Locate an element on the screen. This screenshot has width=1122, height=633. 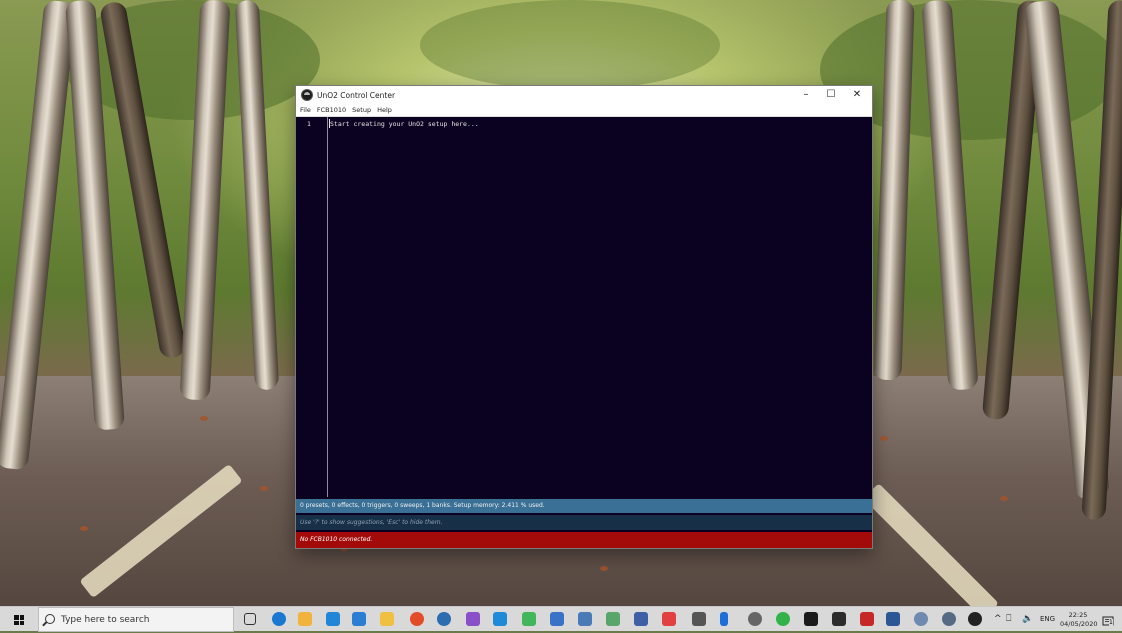
settings-icon is located at coordinates (755, 619).